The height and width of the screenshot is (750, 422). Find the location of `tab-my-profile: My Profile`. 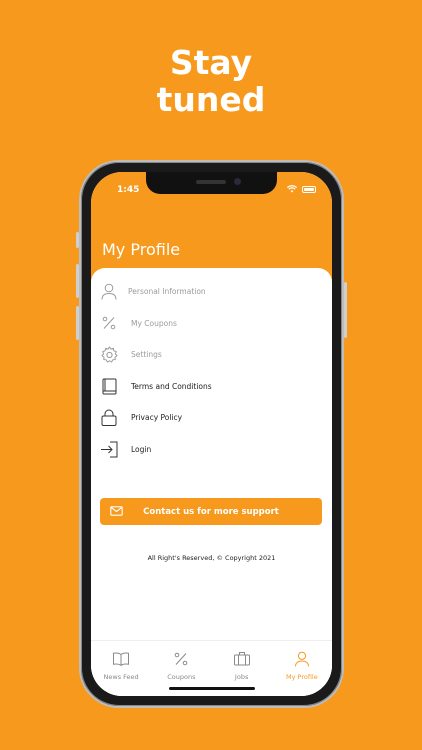

tab-my-profile: My Profile is located at coordinates (302, 668).